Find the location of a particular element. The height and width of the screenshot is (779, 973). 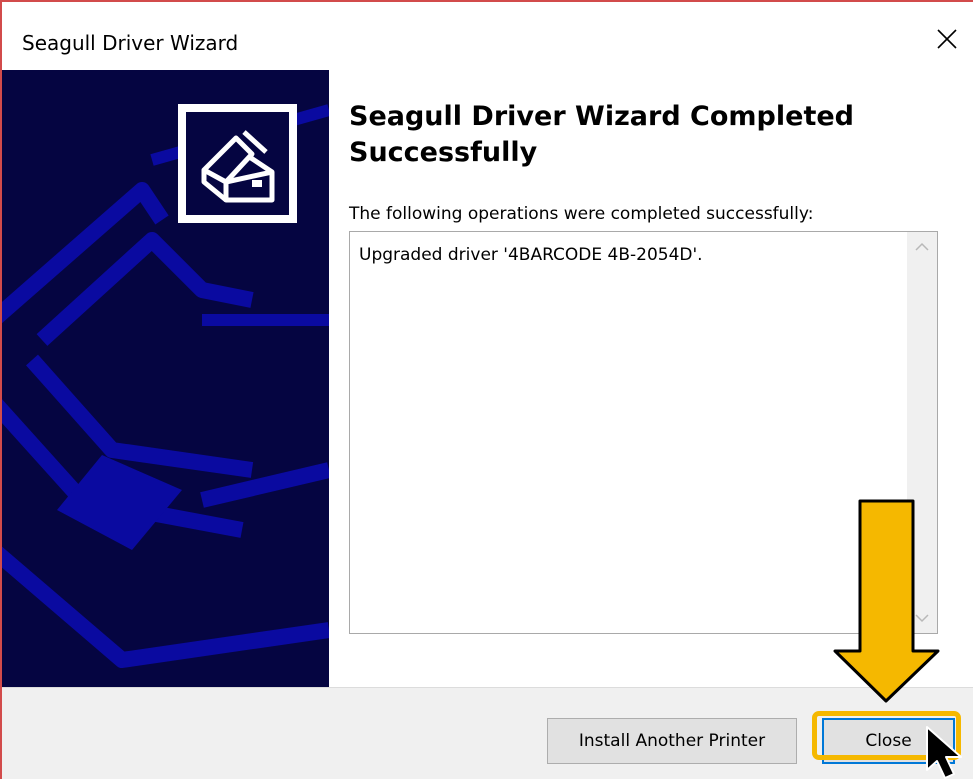

window-title: Seagull Driver Wizard is located at coordinates (130, 43).